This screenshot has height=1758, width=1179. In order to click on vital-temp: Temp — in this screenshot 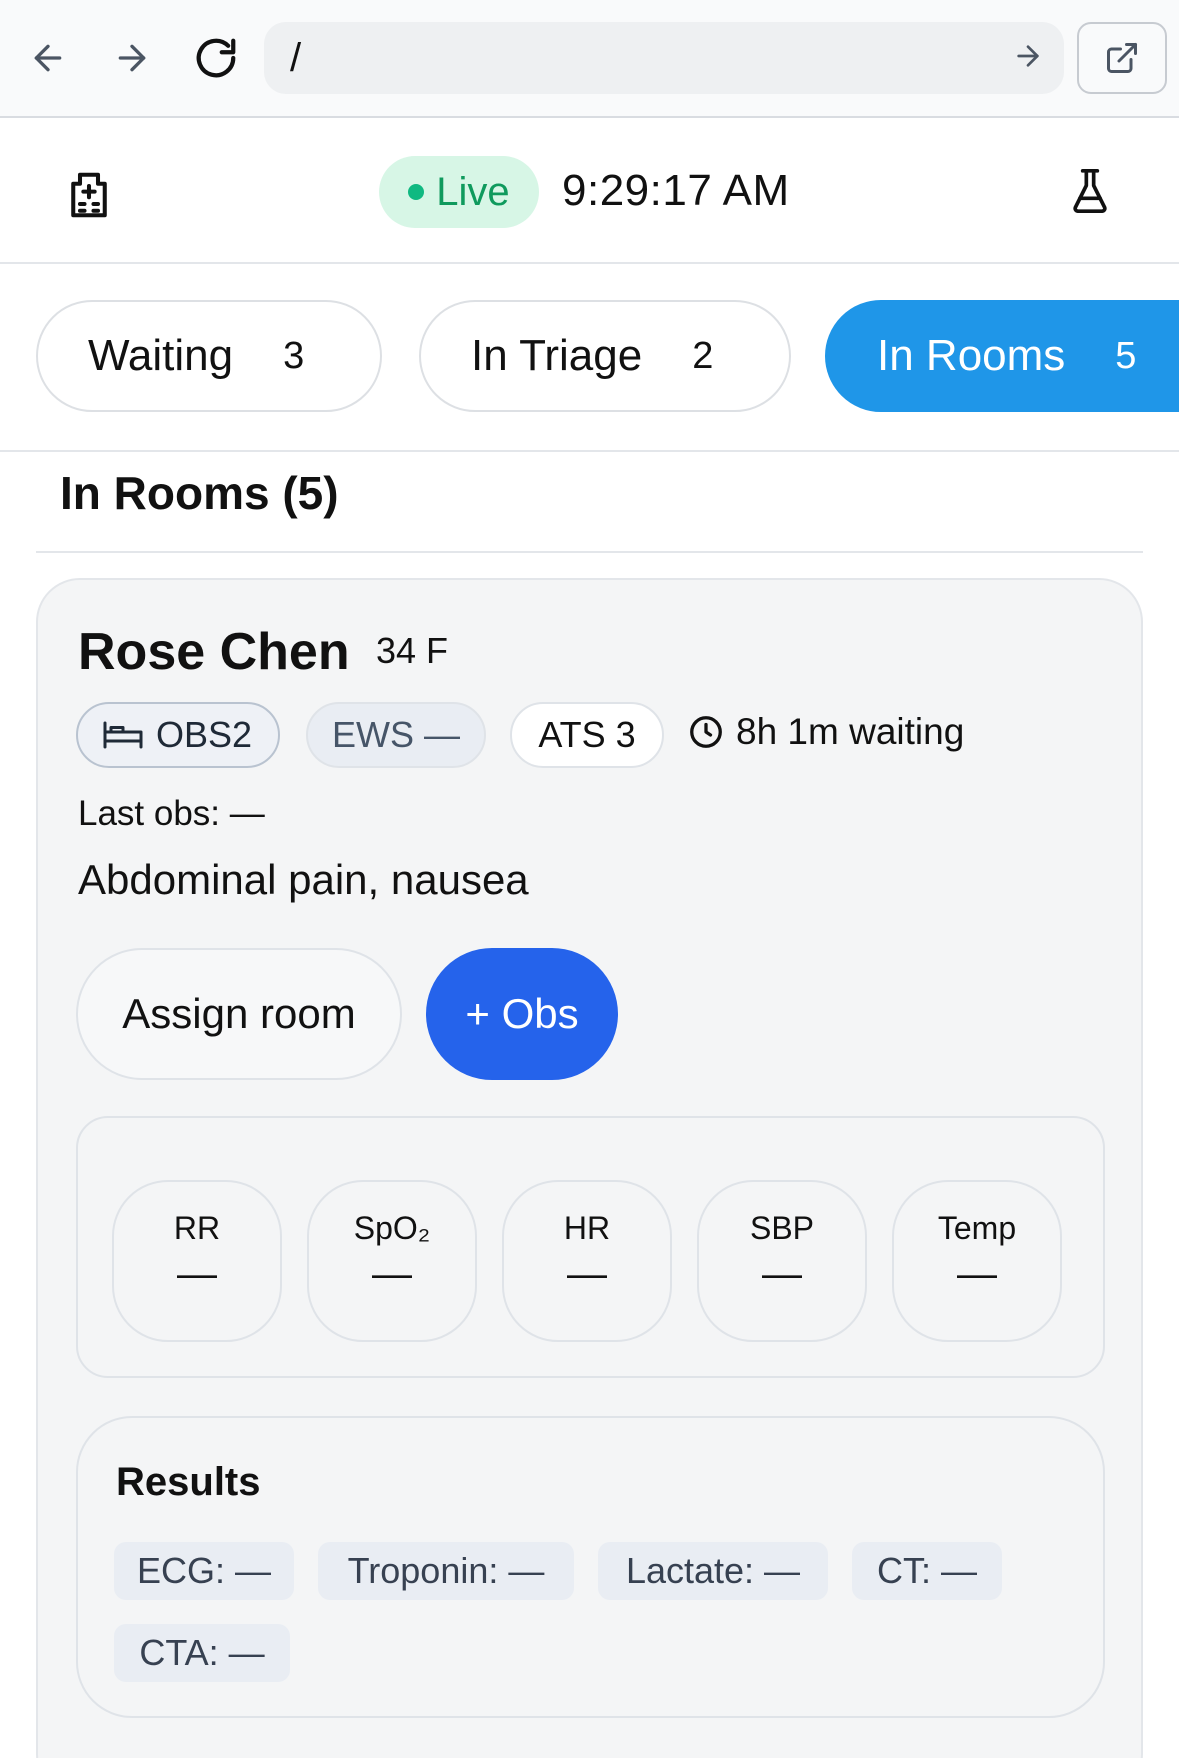, I will do `click(977, 1261)`.